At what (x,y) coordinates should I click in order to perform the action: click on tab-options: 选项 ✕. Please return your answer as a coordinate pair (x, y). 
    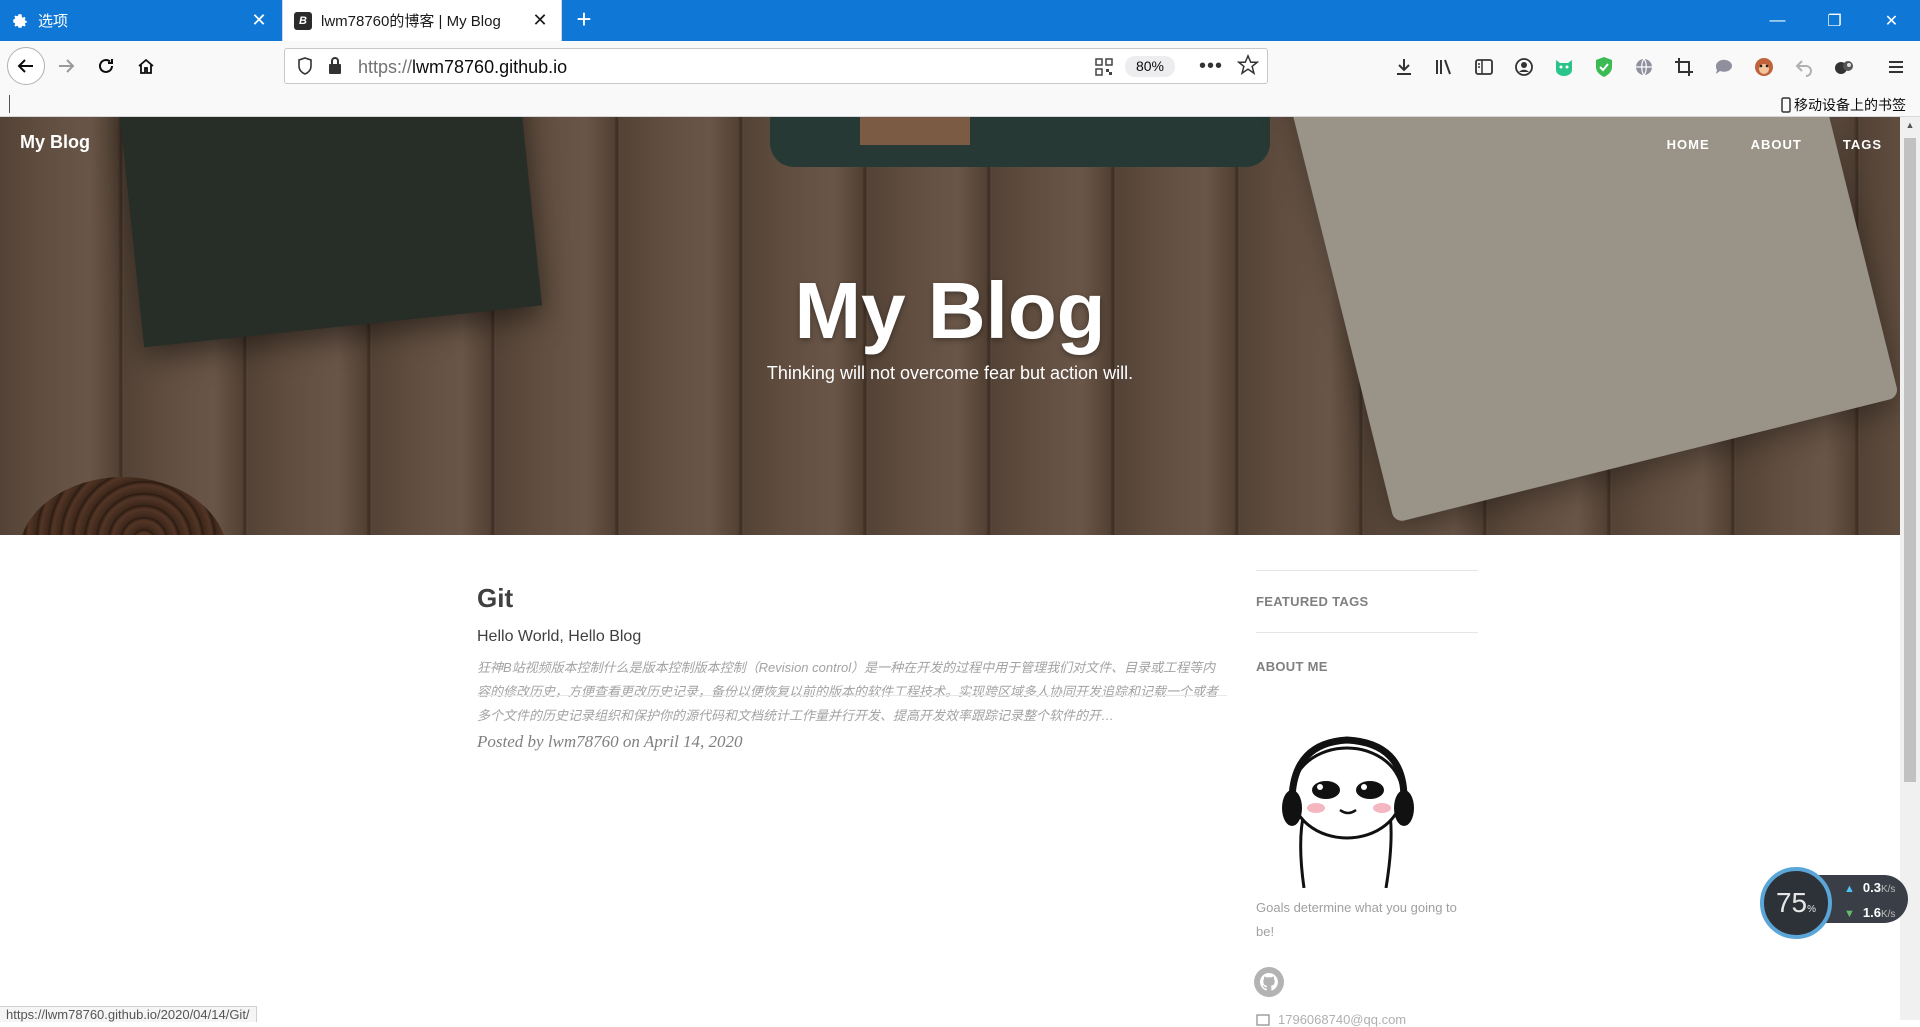
    Looking at the image, I should click on (140, 20).